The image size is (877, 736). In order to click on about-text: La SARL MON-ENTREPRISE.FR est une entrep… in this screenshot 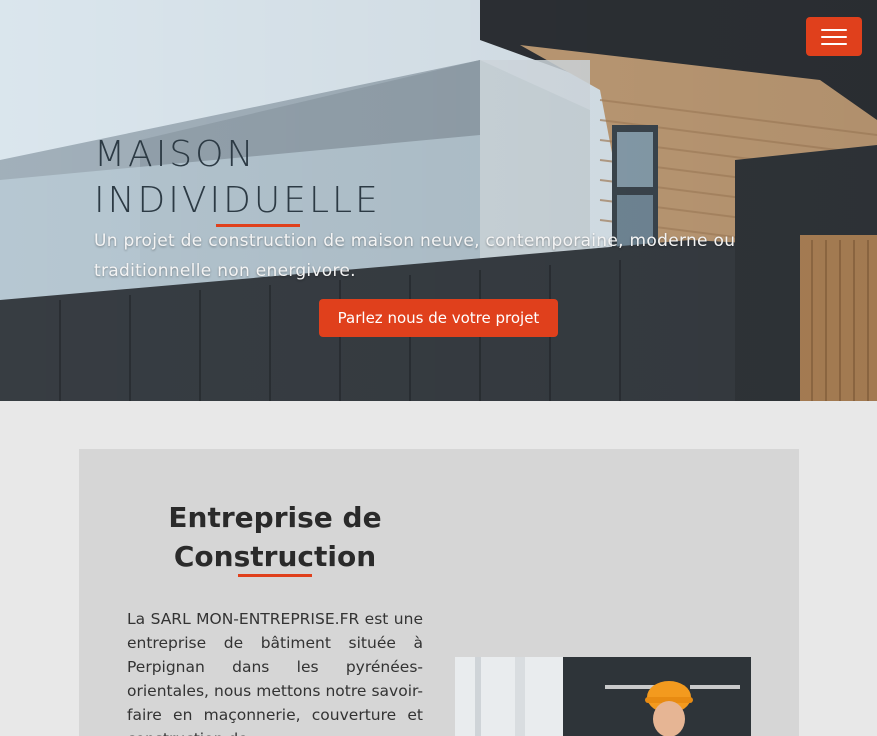, I will do `click(275, 673)`.